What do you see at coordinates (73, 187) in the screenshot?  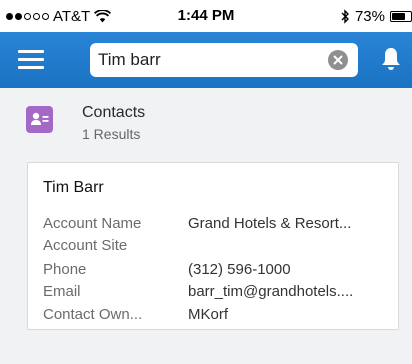 I see `contact-name: Tim Barr` at bounding box center [73, 187].